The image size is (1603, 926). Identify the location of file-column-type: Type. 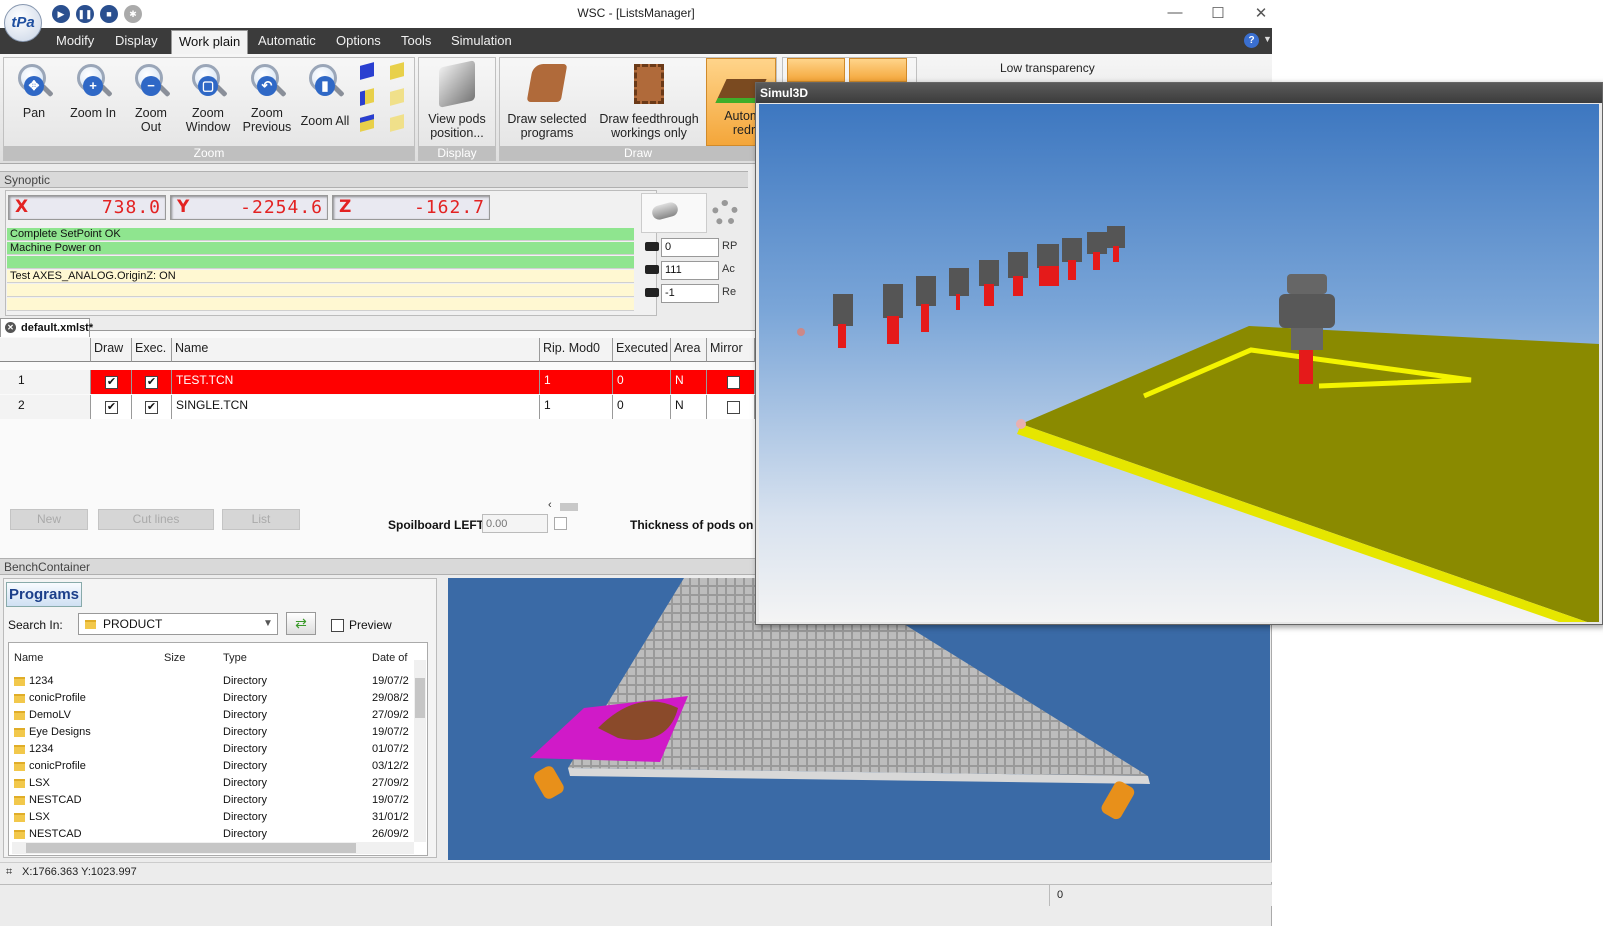
(235, 658).